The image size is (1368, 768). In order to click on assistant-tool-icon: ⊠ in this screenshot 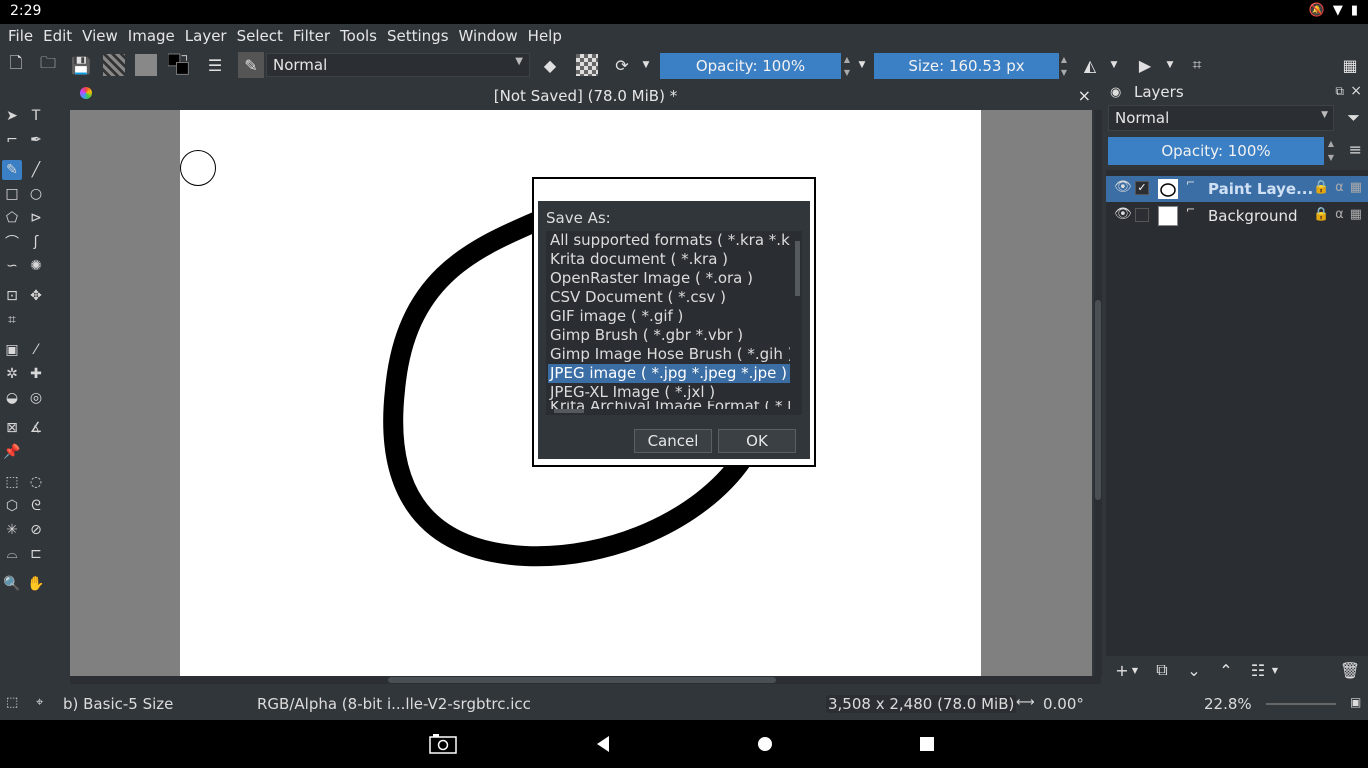, I will do `click(12, 428)`.